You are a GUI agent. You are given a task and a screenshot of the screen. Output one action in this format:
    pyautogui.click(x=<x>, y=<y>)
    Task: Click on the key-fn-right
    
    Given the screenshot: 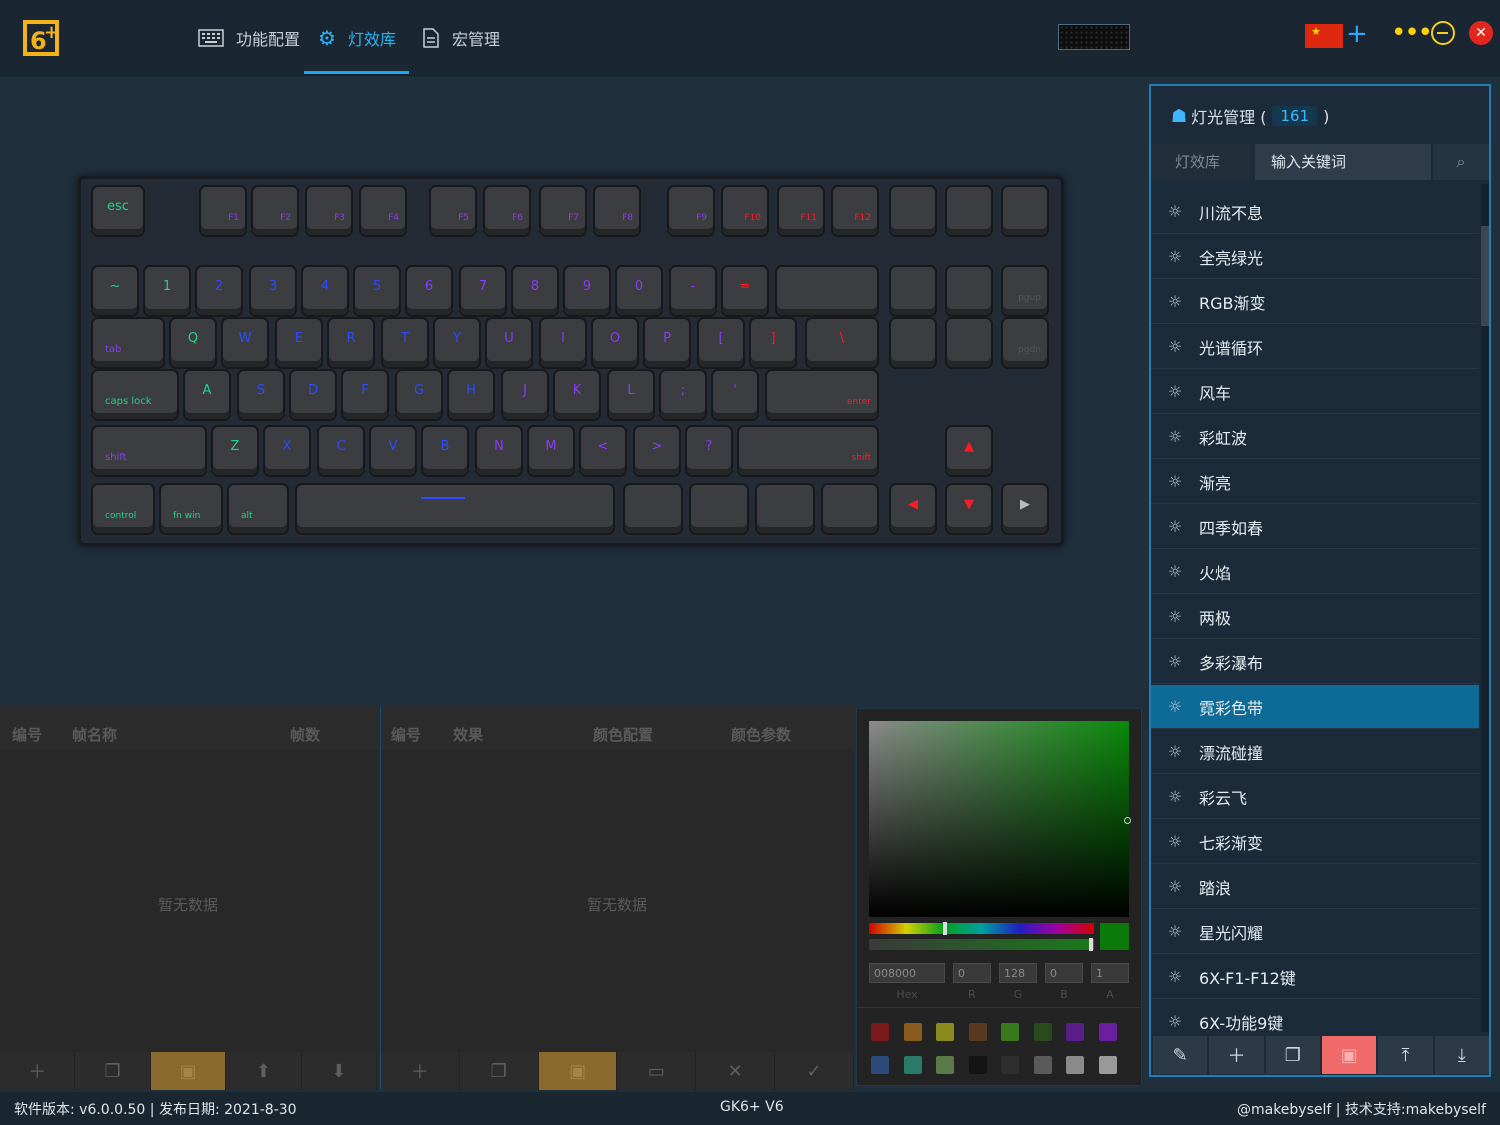 What is the action you would take?
    pyautogui.click(x=850, y=509)
    